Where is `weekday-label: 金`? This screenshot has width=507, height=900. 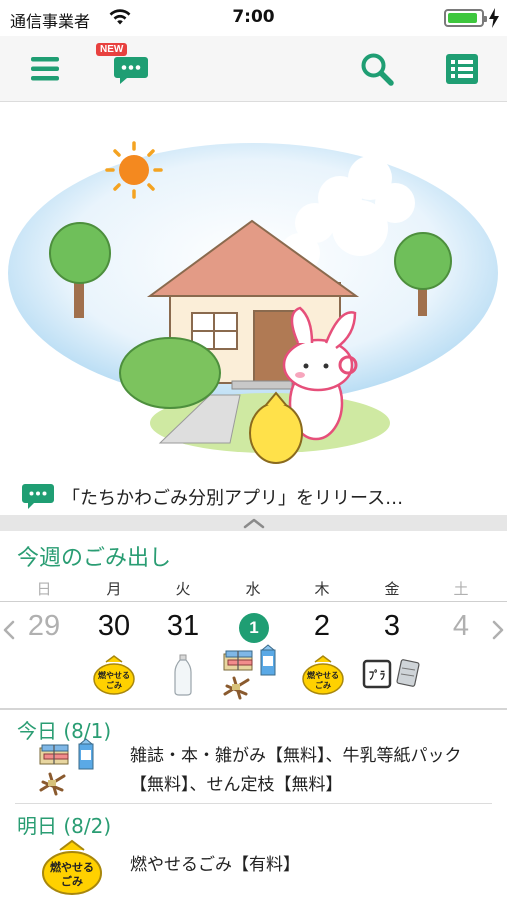 weekday-label: 金 is located at coordinates (392, 589).